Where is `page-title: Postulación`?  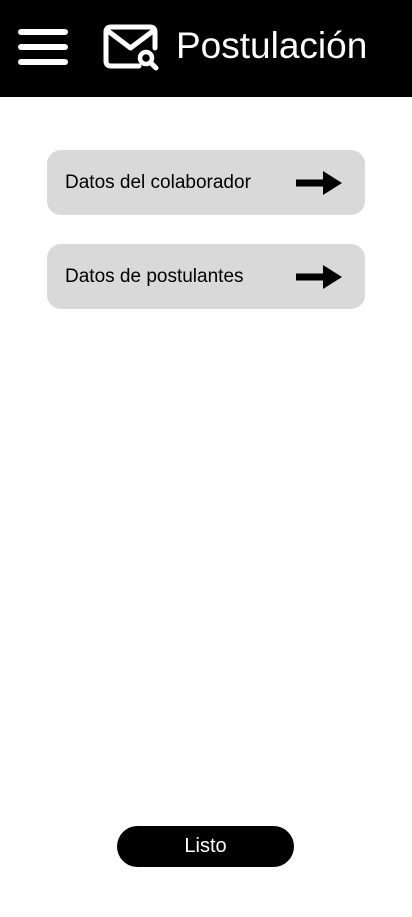
page-title: Postulación is located at coordinates (272, 45).